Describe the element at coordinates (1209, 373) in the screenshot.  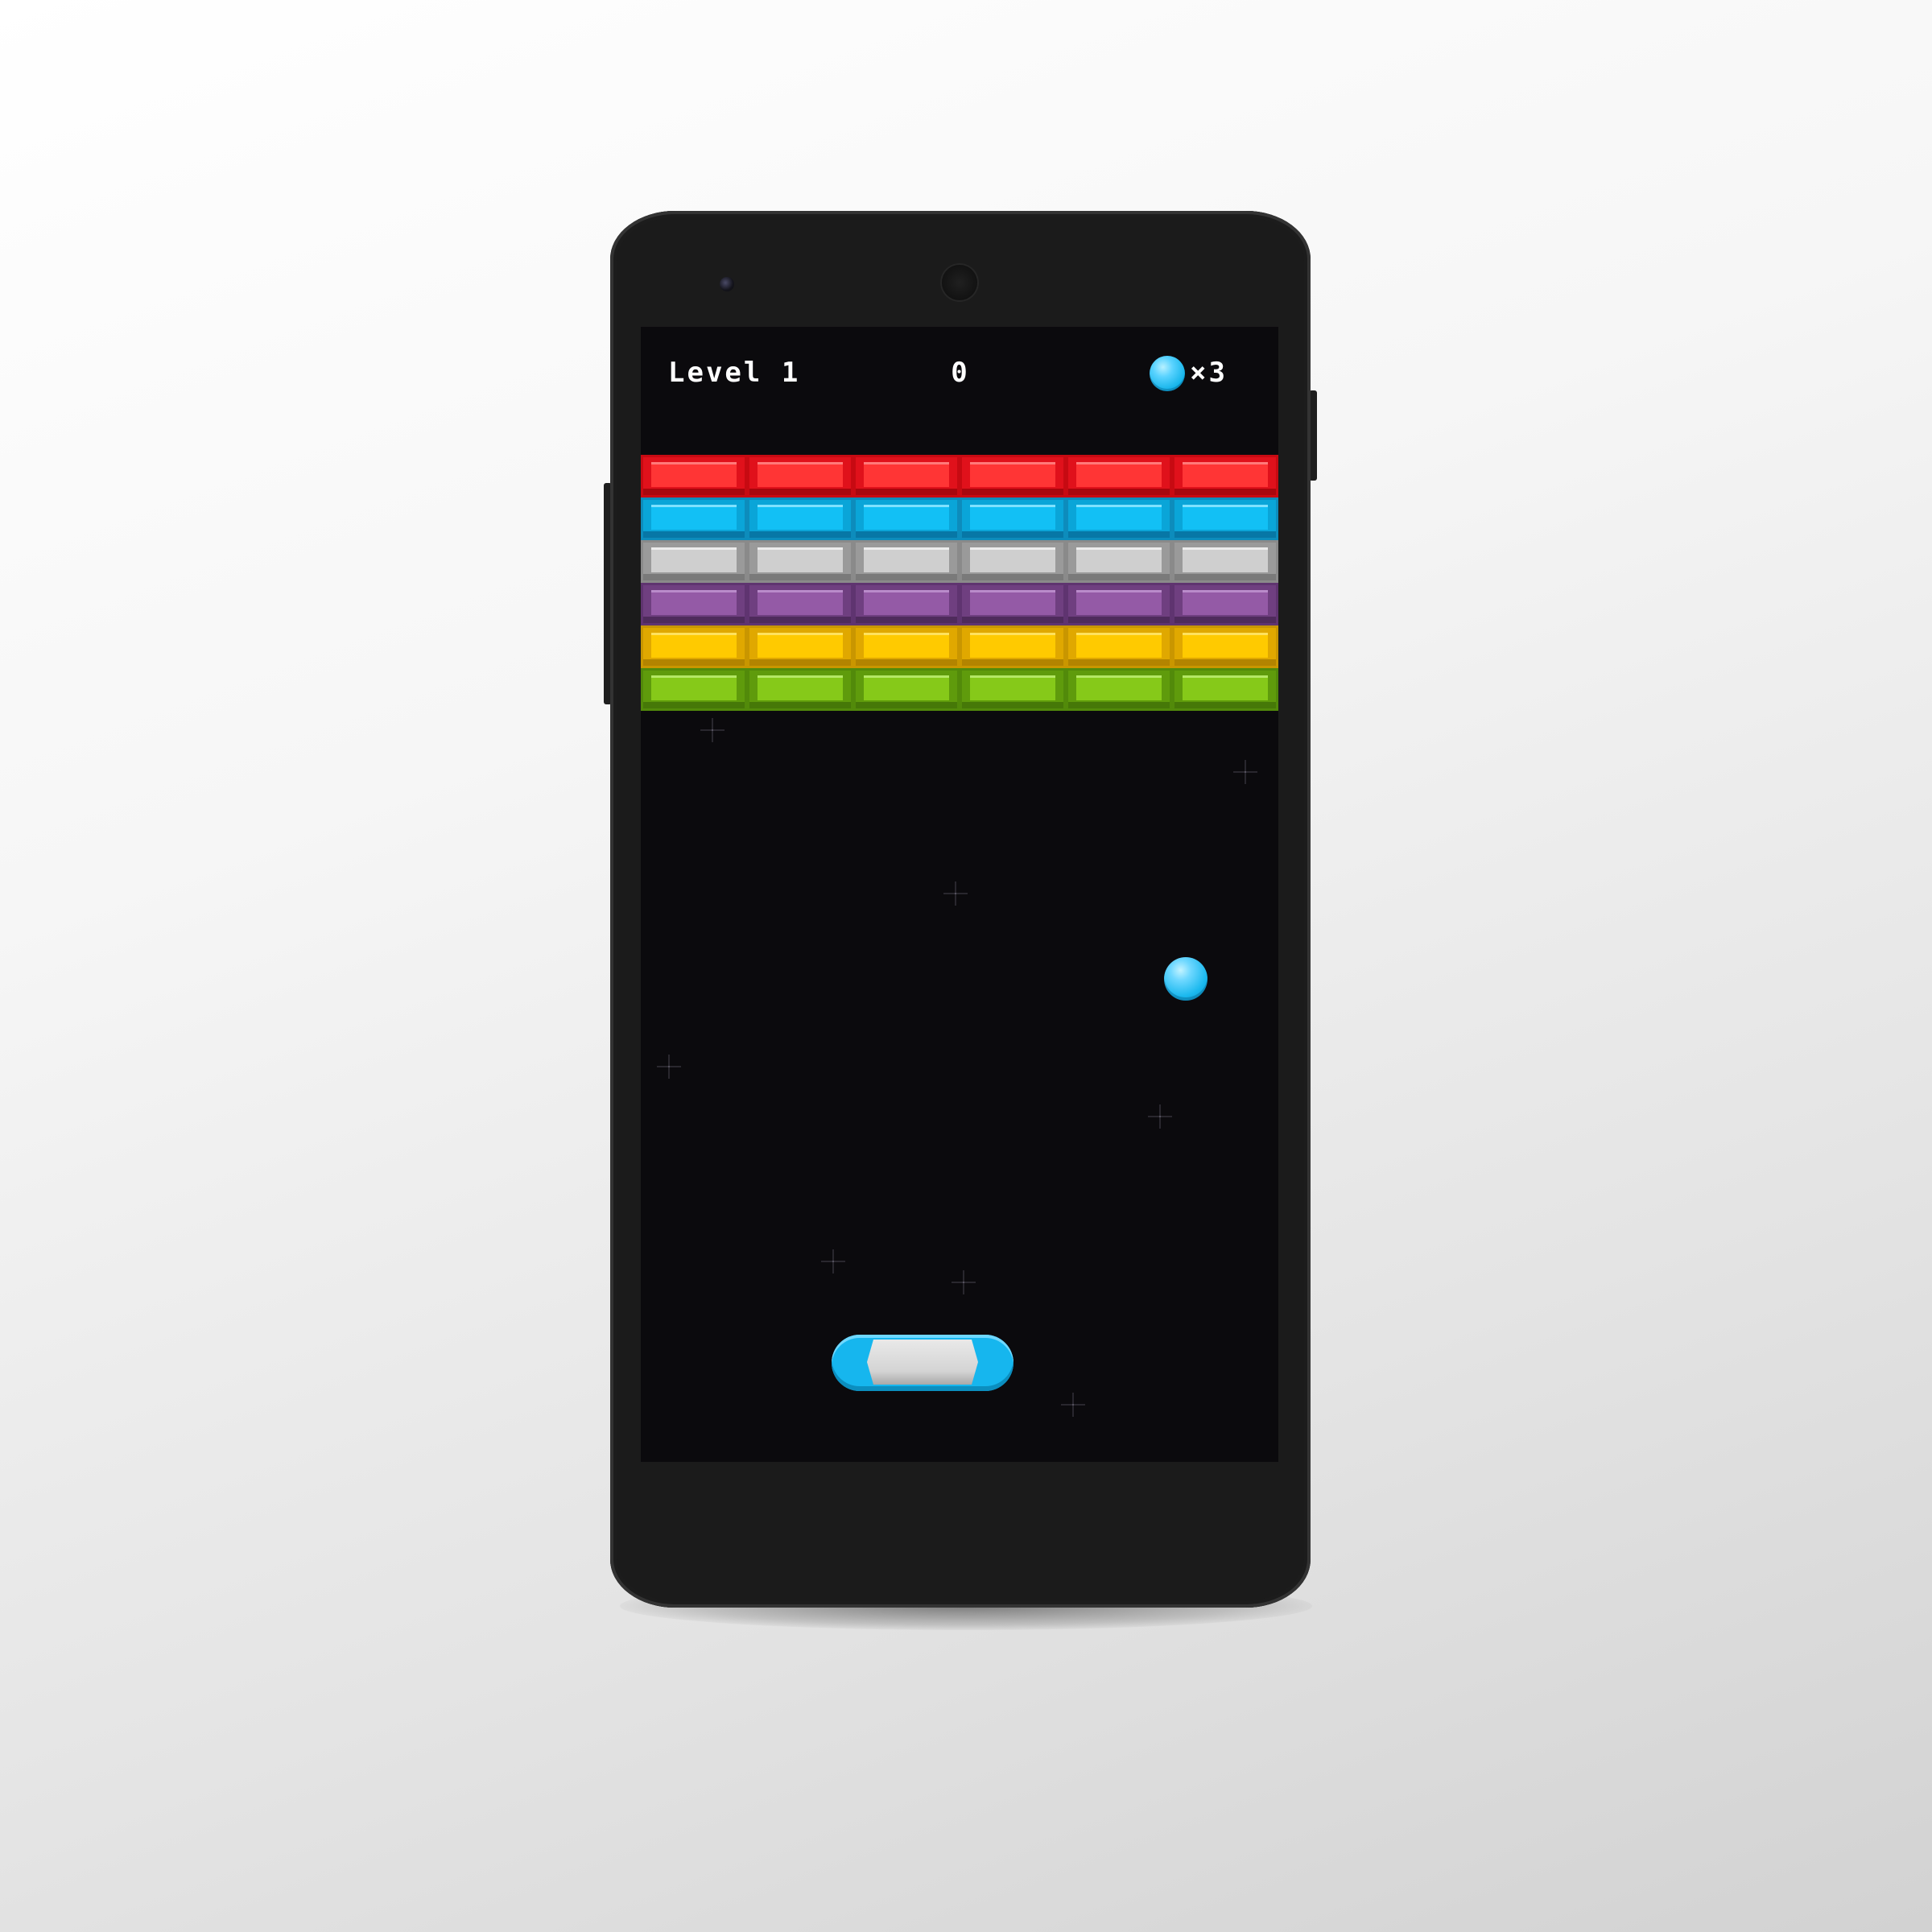
I see `lives-count: ×3` at that location.